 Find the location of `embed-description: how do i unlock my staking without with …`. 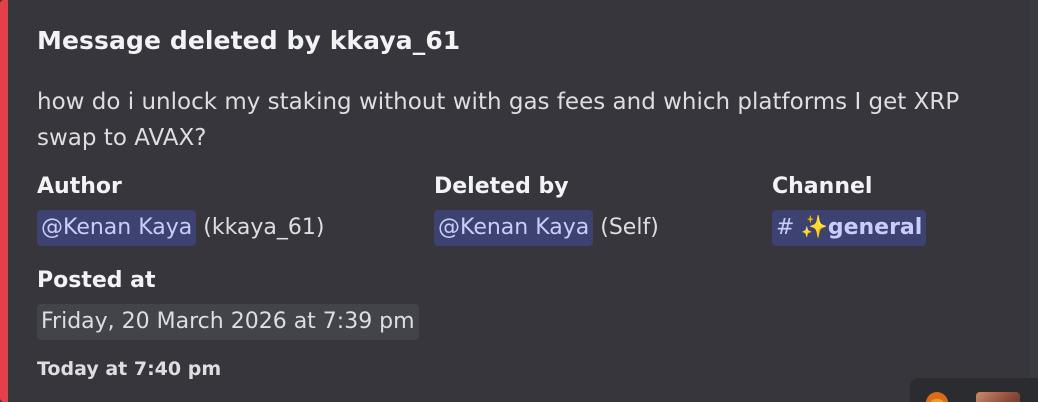

embed-description: how do i unlock my staking without with … is located at coordinates (498, 120).